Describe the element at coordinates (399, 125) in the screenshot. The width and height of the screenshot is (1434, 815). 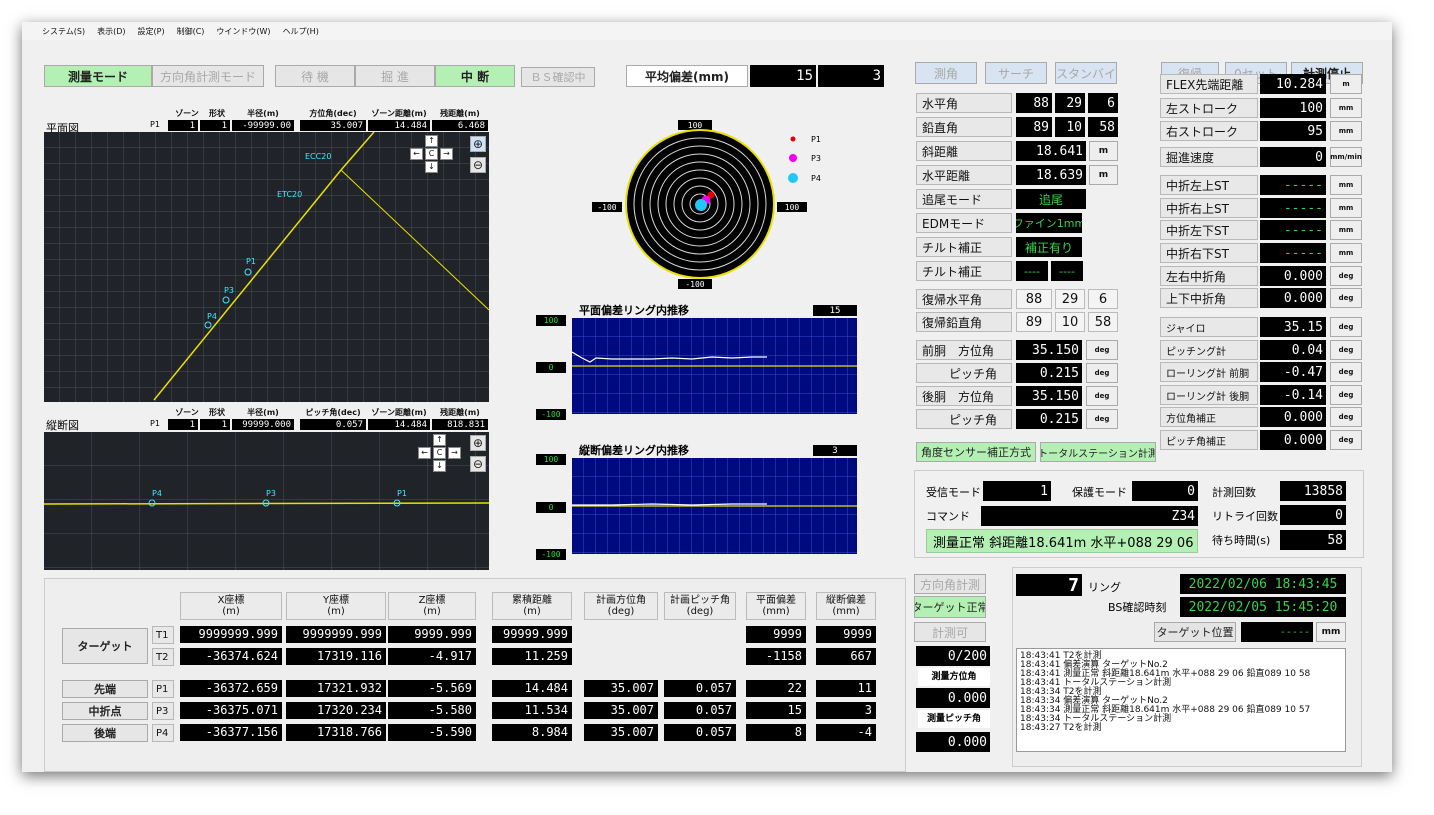
I see `plan-zone-distance: 14.484` at that location.